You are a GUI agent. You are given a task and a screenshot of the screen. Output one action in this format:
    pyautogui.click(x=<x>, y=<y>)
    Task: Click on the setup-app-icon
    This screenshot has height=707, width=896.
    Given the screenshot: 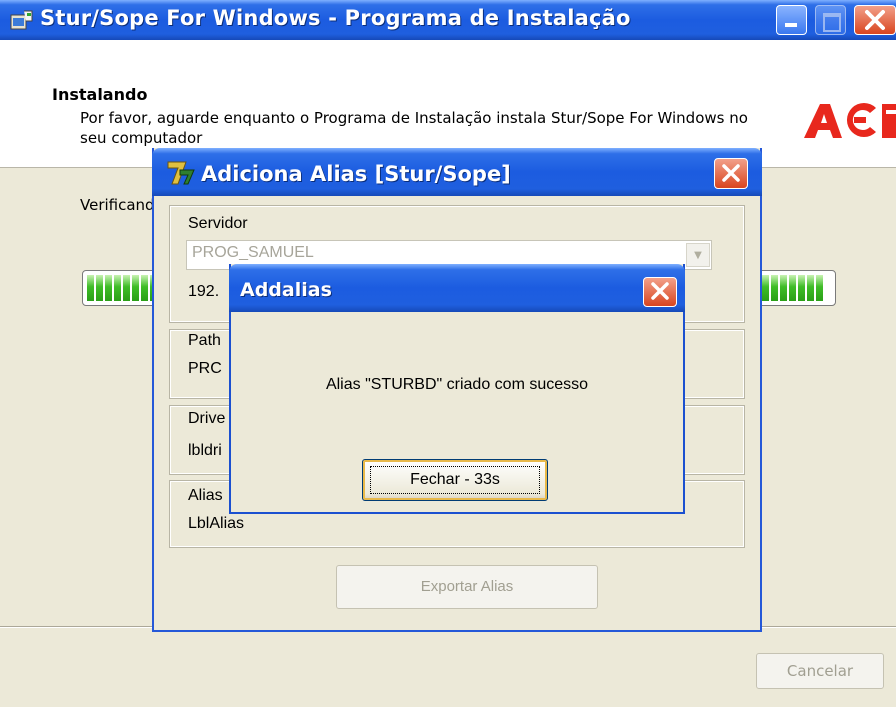 What is the action you would take?
    pyautogui.click(x=21, y=20)
    